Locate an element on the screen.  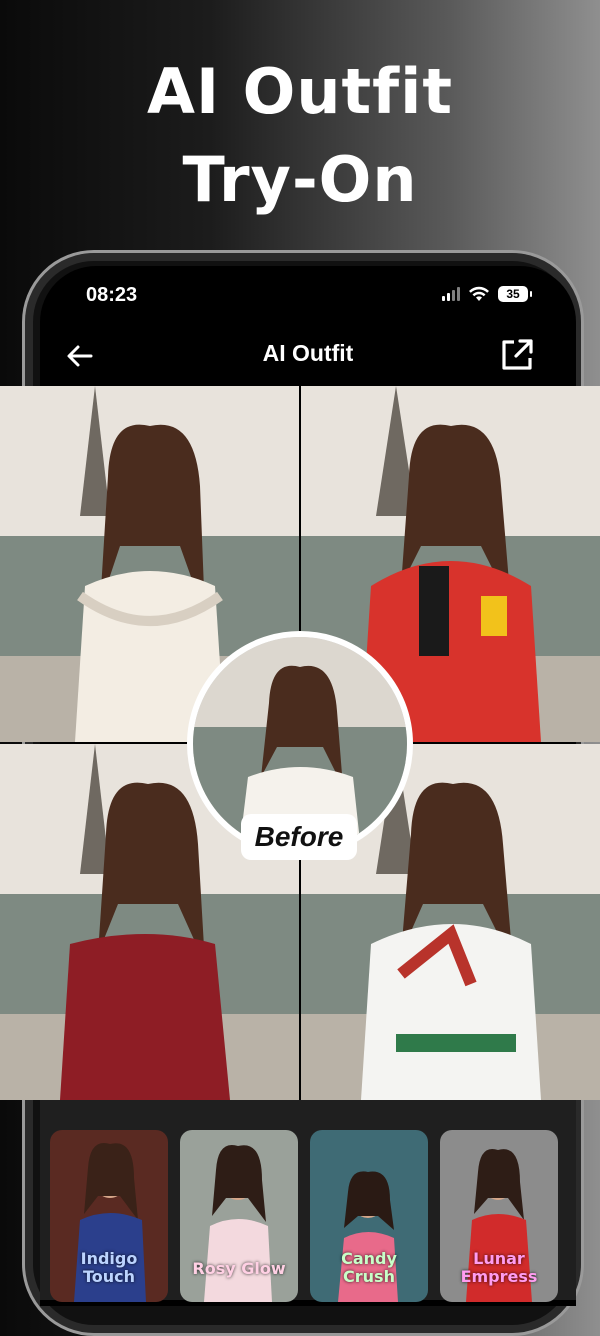
wifi-icon is located at coordinates (479, 293).